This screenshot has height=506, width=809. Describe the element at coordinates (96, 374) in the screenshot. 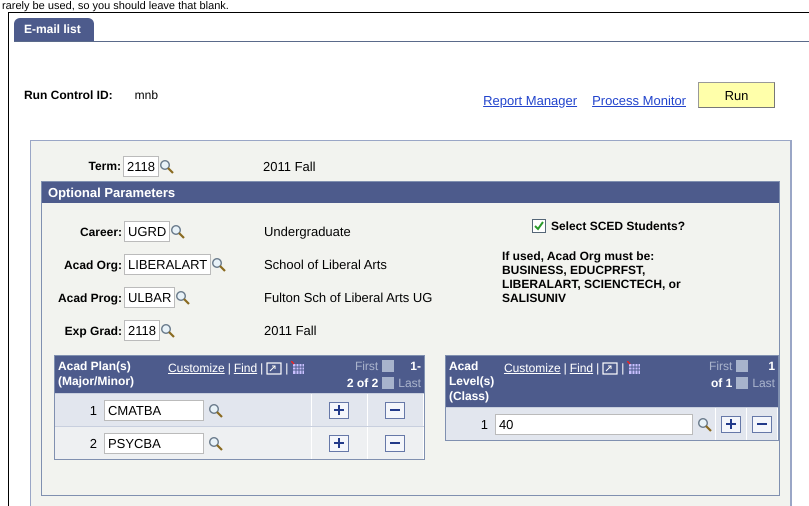

I see `grid-title: Acad Plan(s) (Major/Minor)` at that location.